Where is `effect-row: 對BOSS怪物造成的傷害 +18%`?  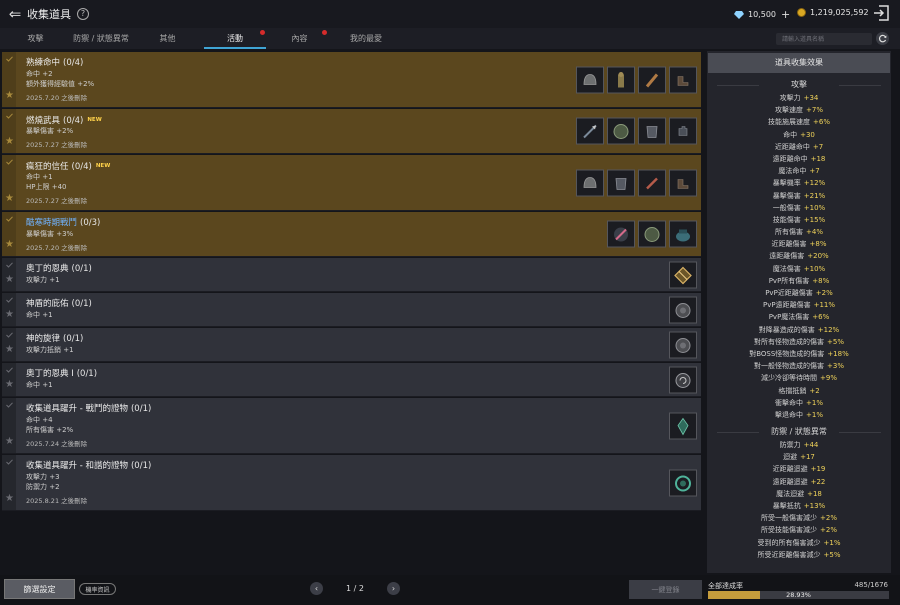
effect-row: 對BOSS怪物造成的傷害 +18% is located at coordinates (799, 354).